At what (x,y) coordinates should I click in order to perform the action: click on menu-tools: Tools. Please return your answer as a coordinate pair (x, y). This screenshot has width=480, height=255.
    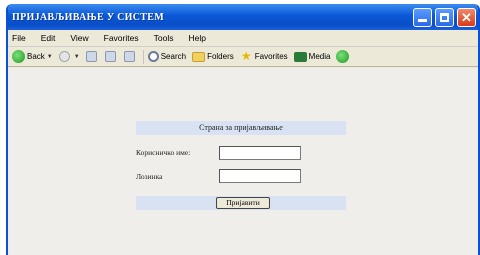
    Looking at the image, I should click on (164, 38).